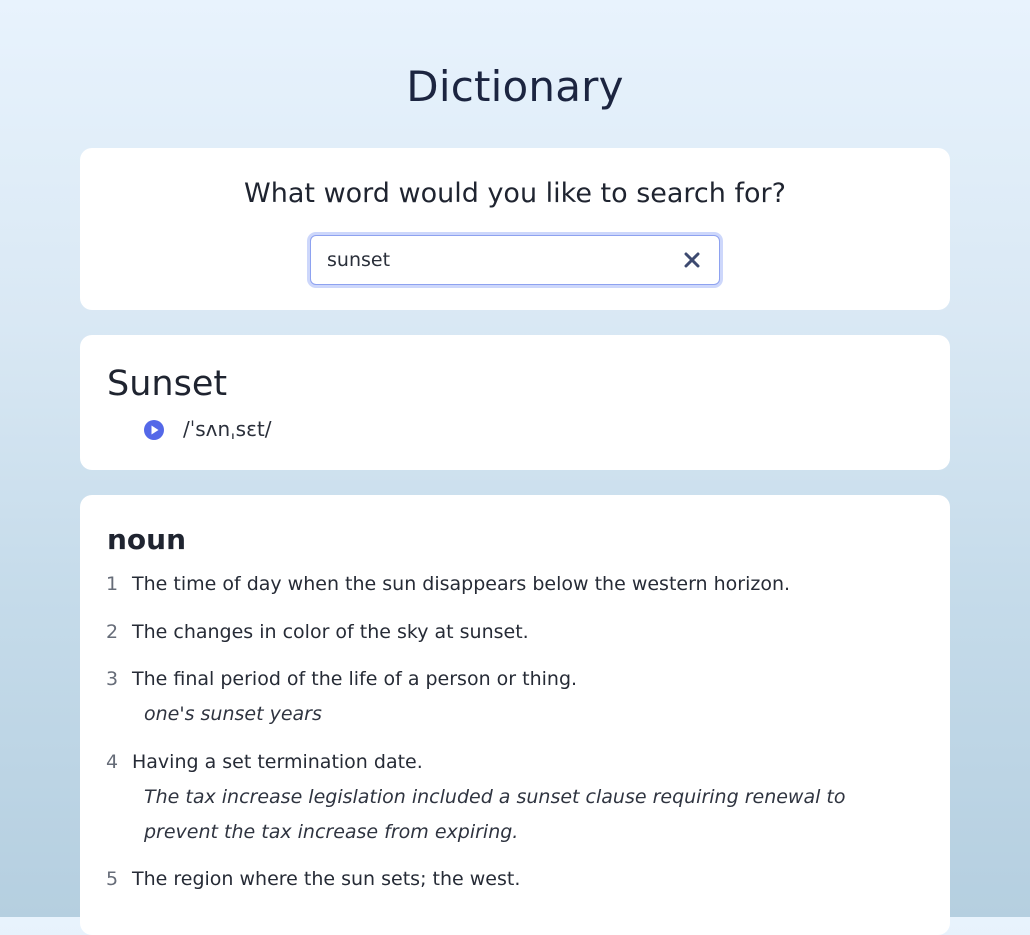 The image size is (1030, 935). I want to click on definition-number: 2, so click(112, 632).